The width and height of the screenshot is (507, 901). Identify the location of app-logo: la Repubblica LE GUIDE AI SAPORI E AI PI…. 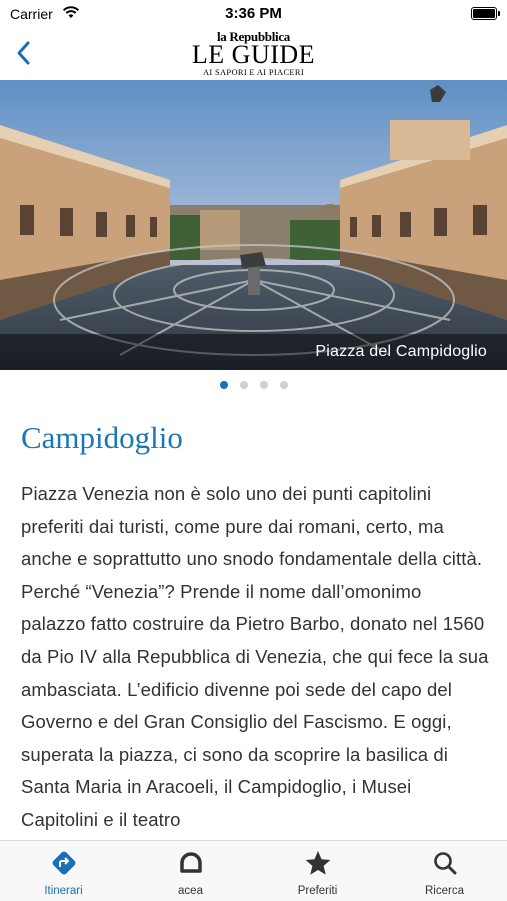
(253, 53).